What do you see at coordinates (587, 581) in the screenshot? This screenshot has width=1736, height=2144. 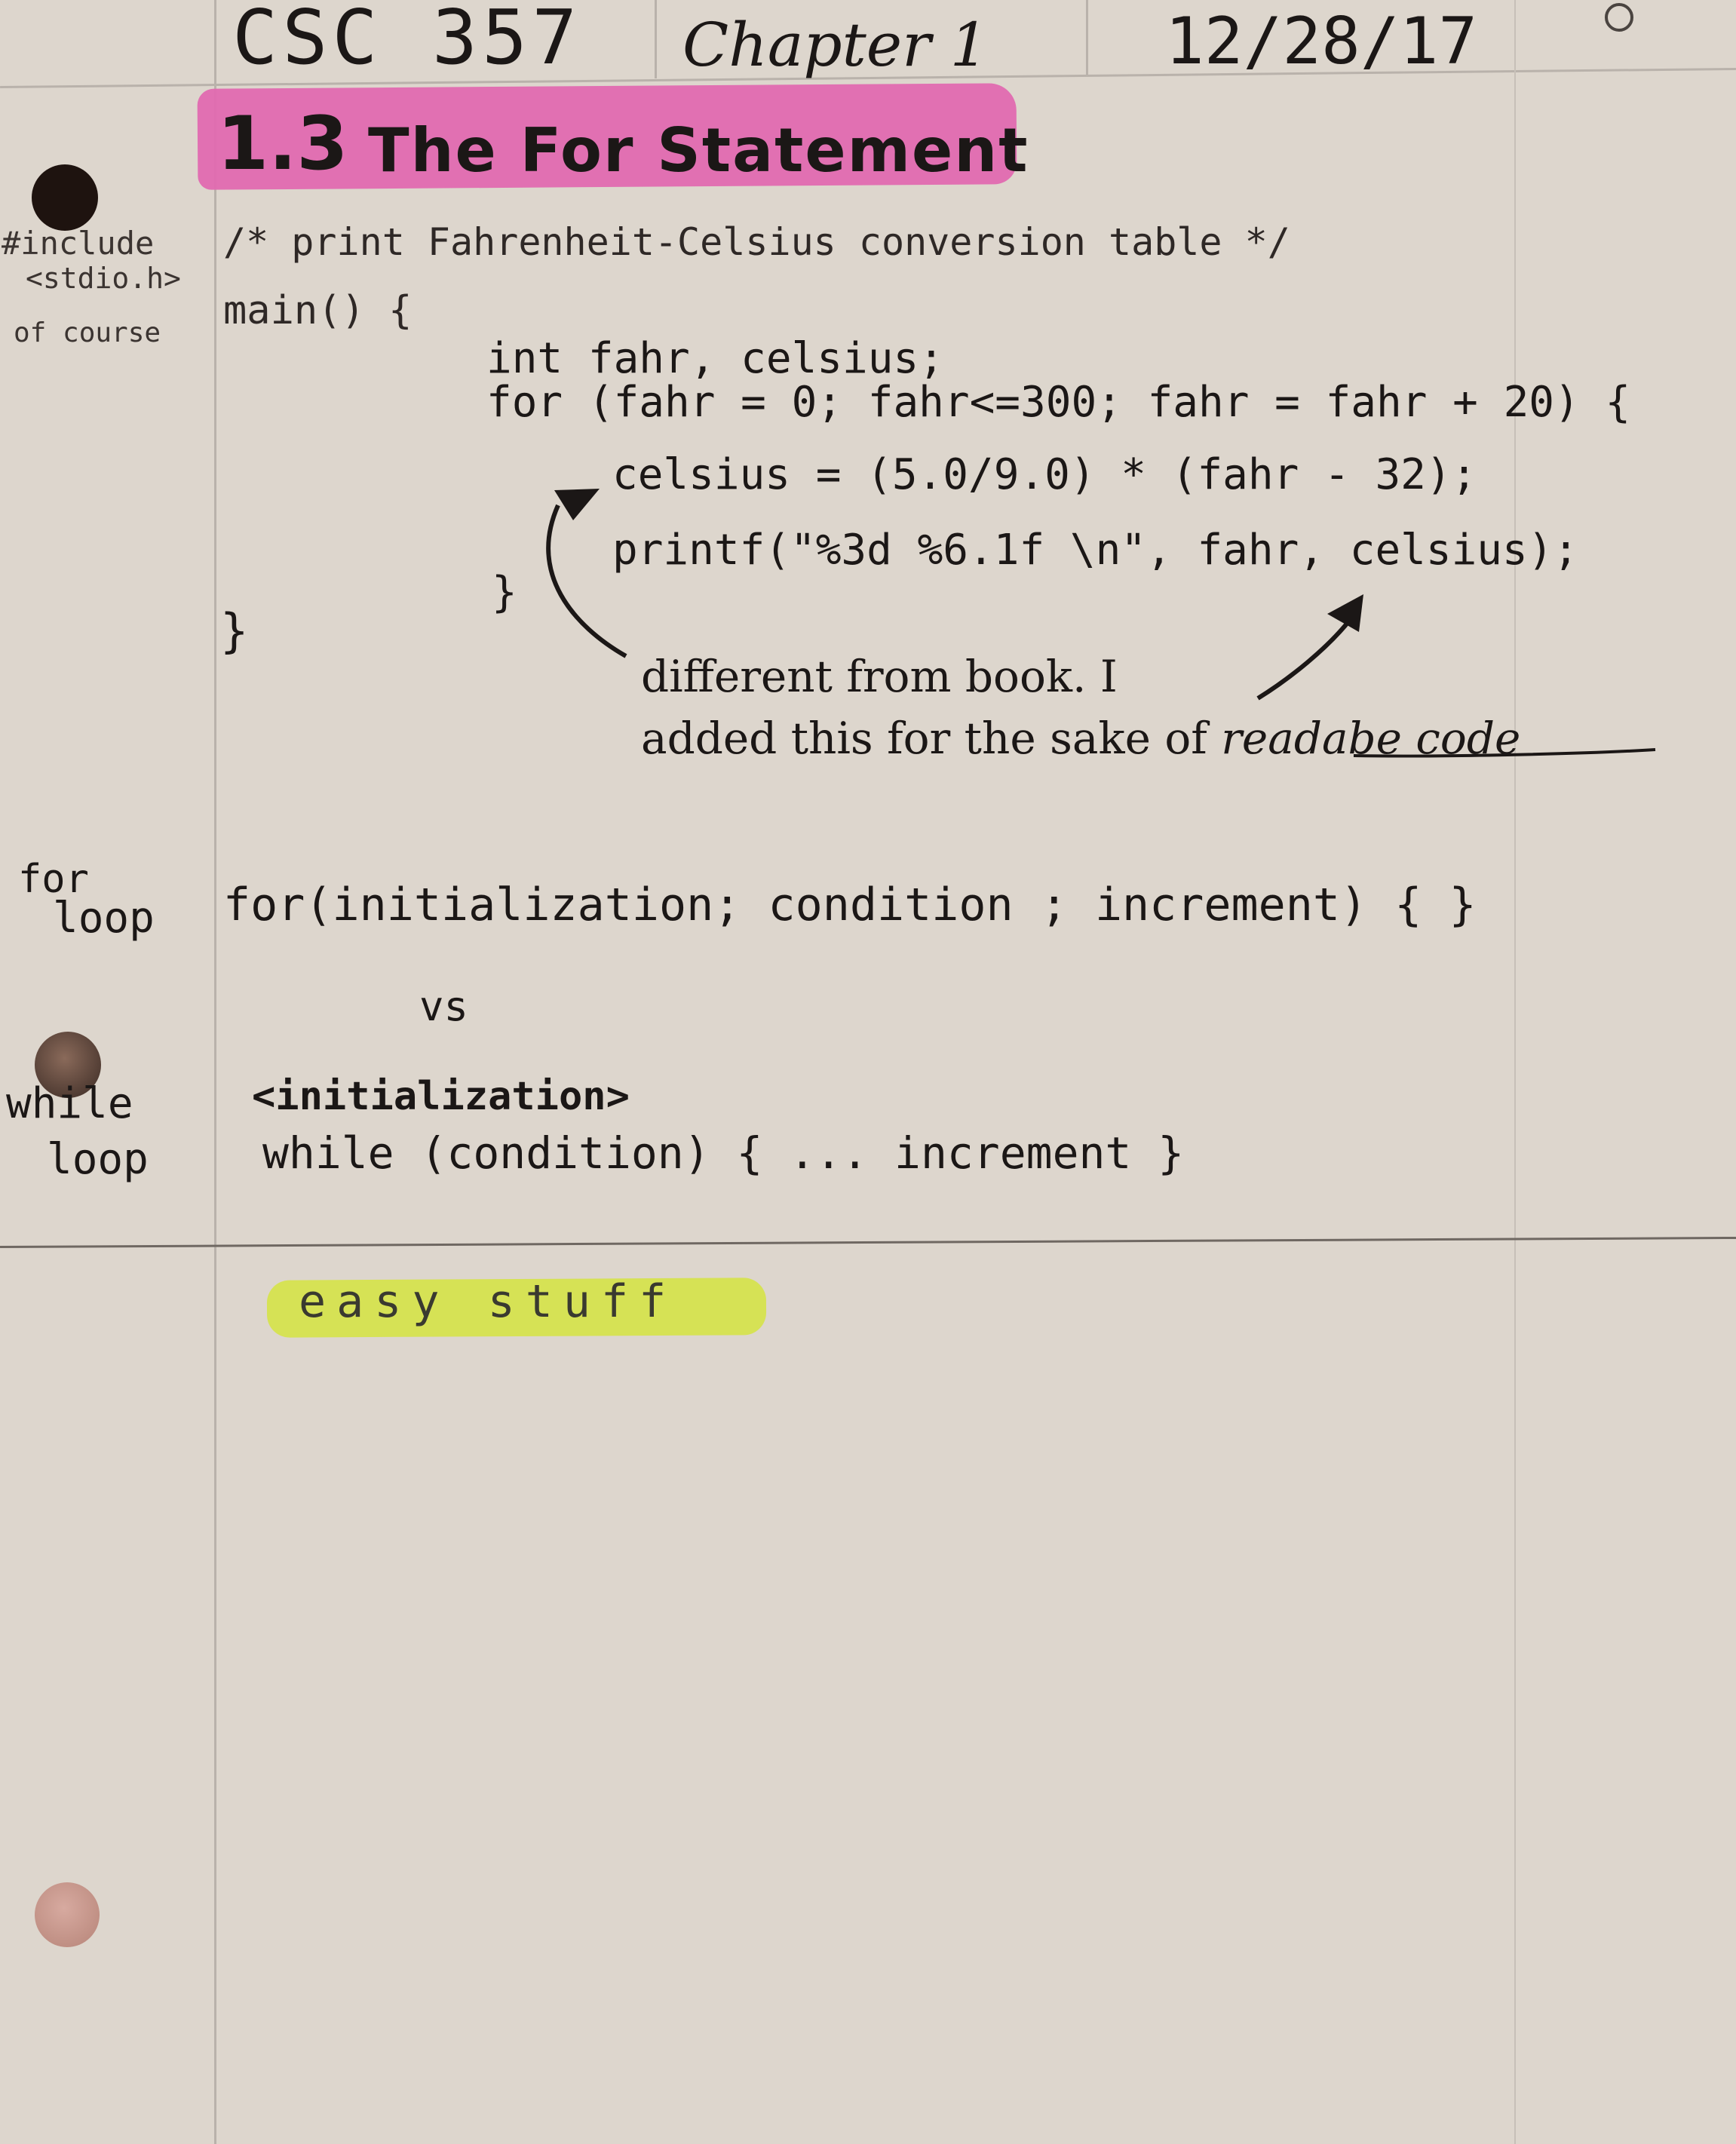 I see `left-arrow-icon` at bounding box center [587, 581].